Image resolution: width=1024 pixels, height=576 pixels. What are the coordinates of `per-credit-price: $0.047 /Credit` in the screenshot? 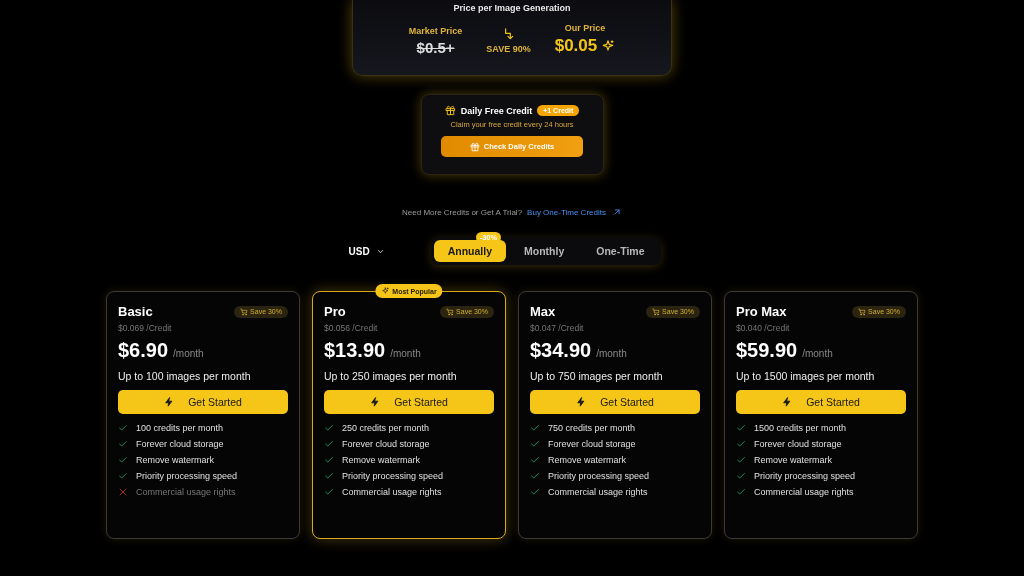 It's located at (557, 328).